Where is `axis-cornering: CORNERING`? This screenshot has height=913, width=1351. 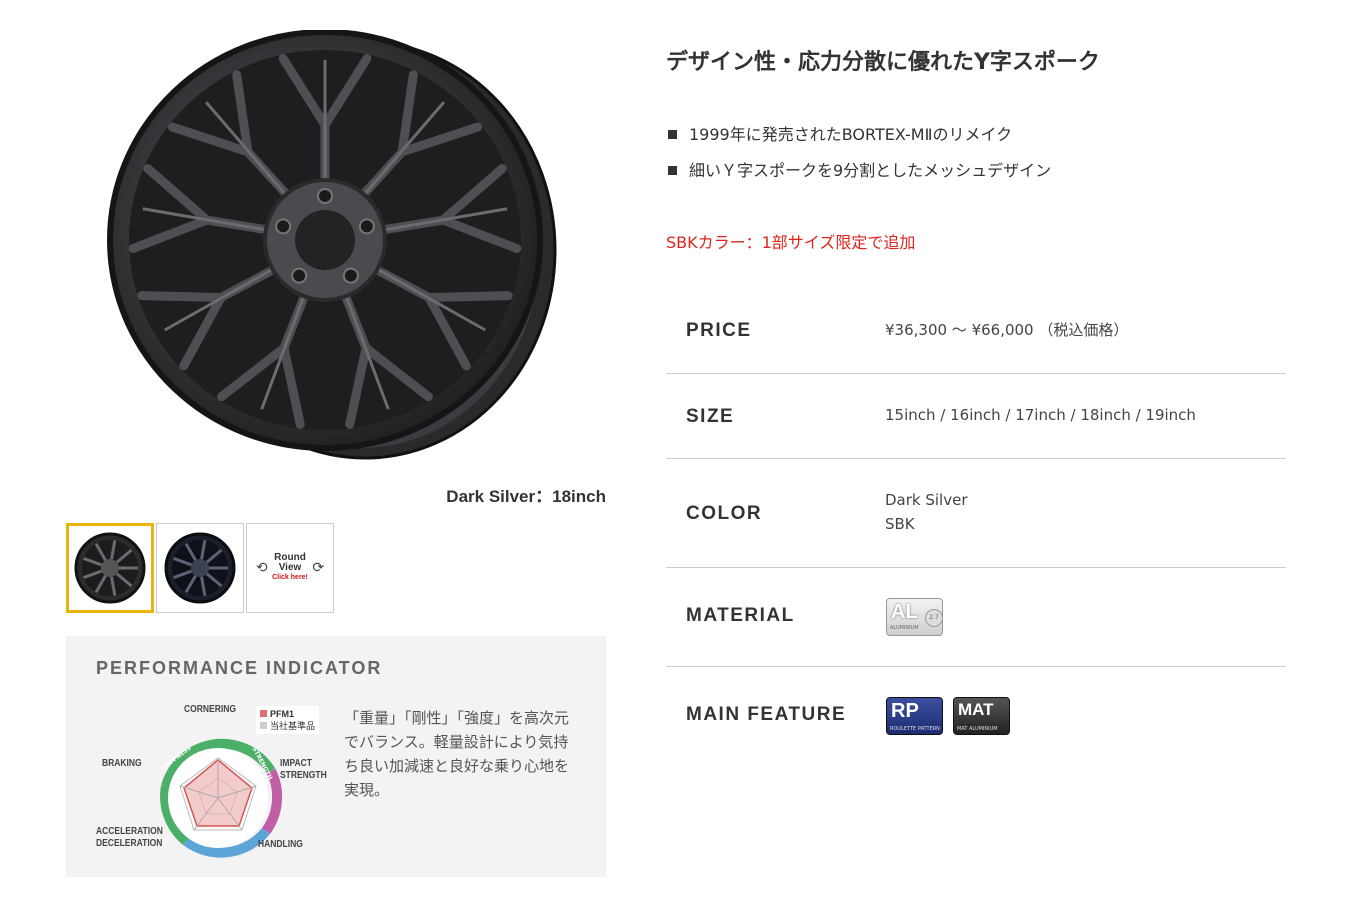 axis-cornering: CORNERING is located at coordinates (210, 709).